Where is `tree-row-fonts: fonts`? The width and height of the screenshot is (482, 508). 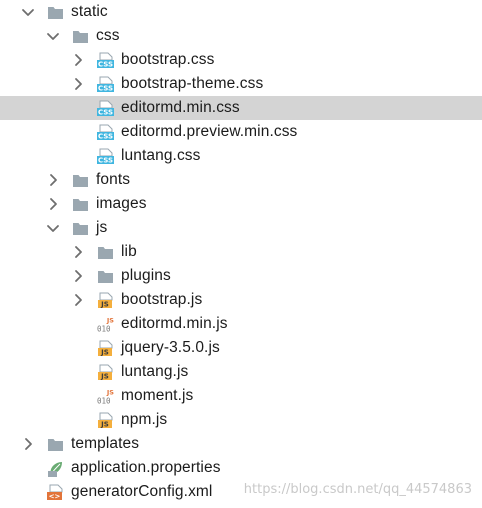 tree-row-fonts: fonts is located at coordinates (241, 180).